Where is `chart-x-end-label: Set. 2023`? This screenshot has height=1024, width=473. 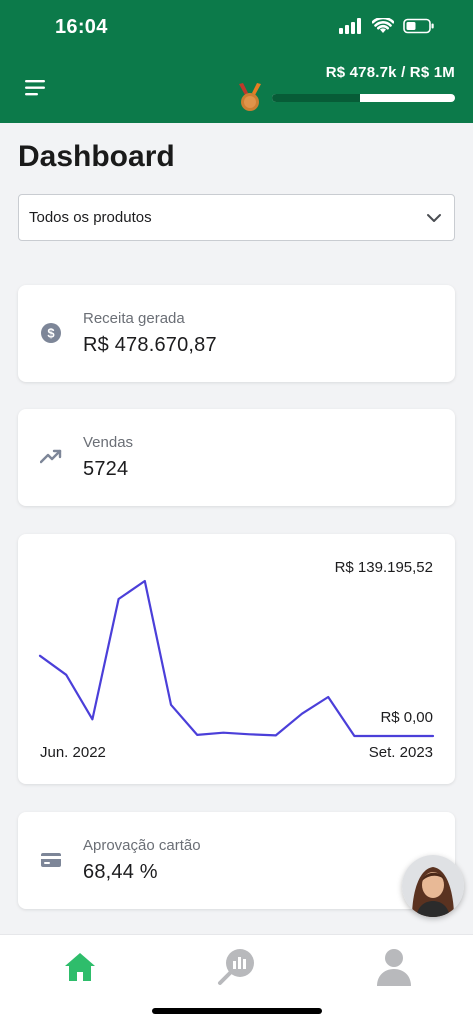 chart-x-end-label: Set. 2023 is located at coordinates (401, 752).